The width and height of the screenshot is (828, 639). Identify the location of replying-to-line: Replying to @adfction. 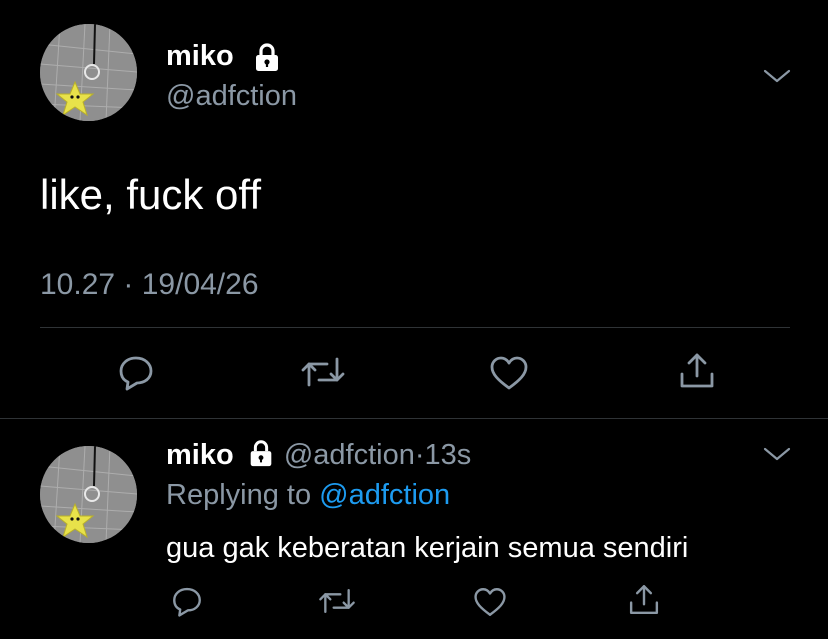
(308, 495).